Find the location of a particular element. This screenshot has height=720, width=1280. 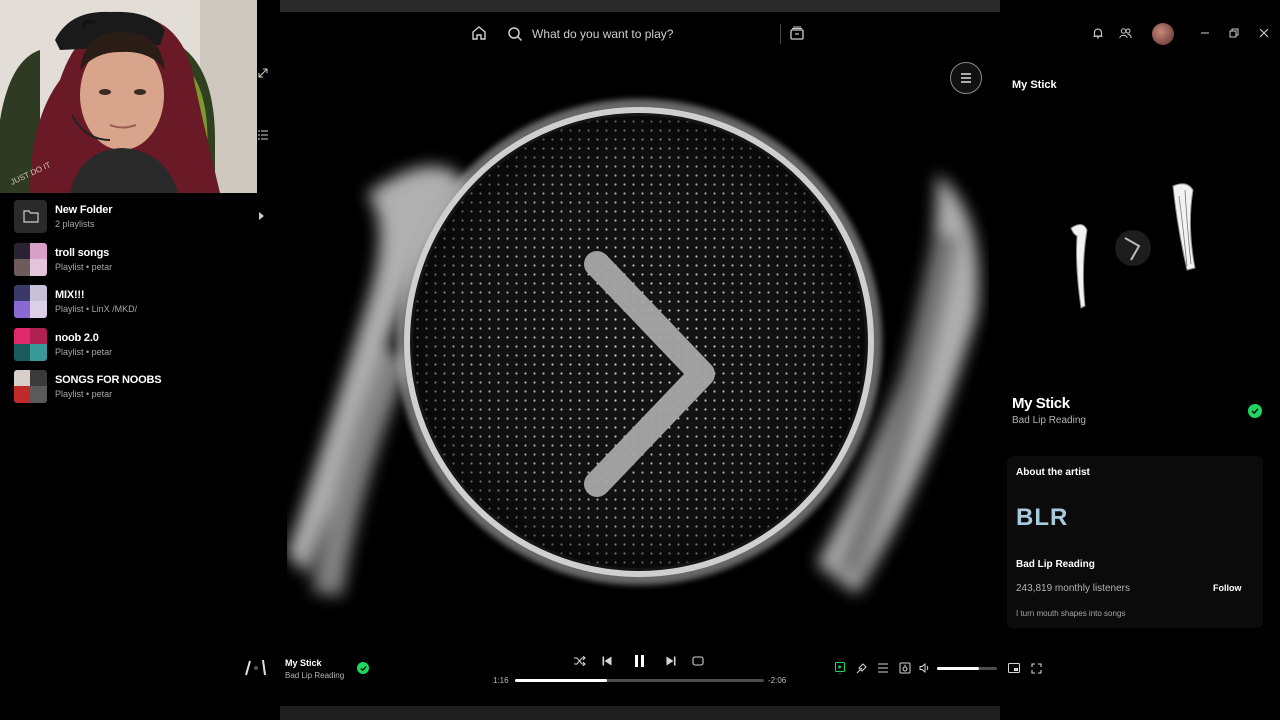

progress-fill is located at coordinates (561, 680).